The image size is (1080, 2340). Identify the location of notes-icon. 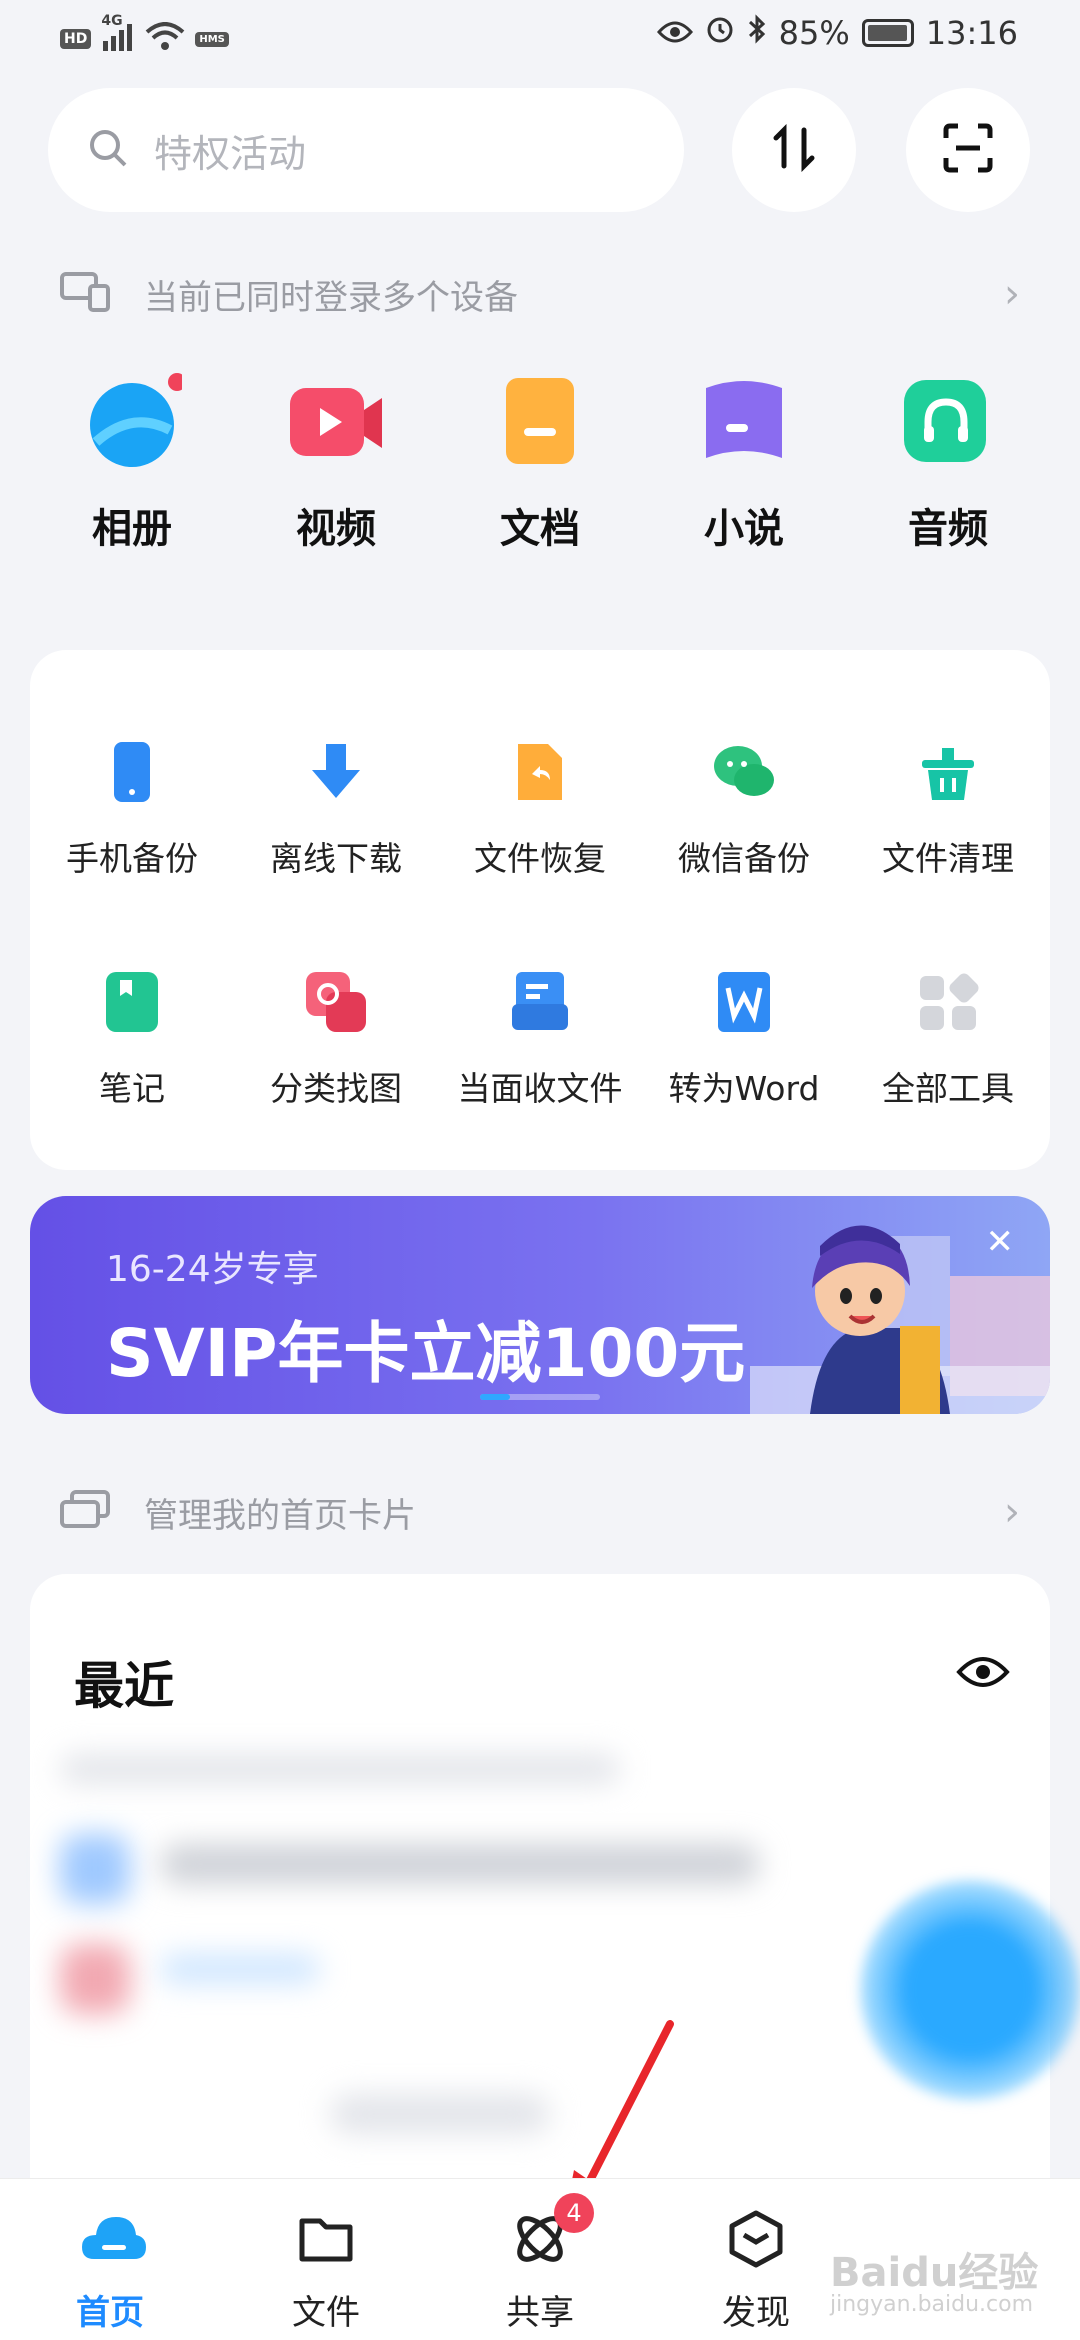
(132, 1002).